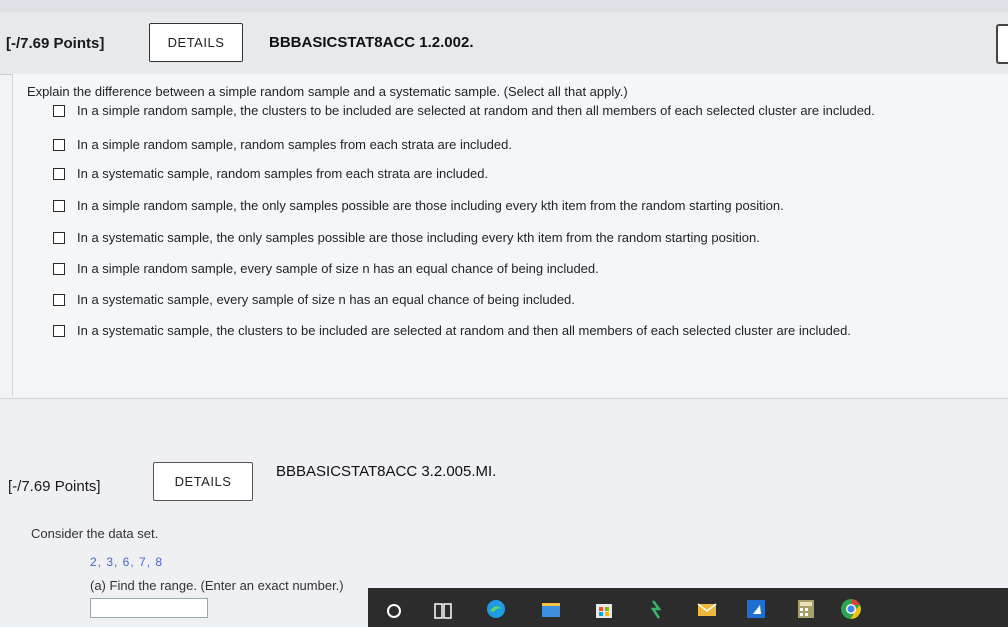 The height and width of the screenshot is (627, 1008). I want to click on edge-icon, so click(496, 609).